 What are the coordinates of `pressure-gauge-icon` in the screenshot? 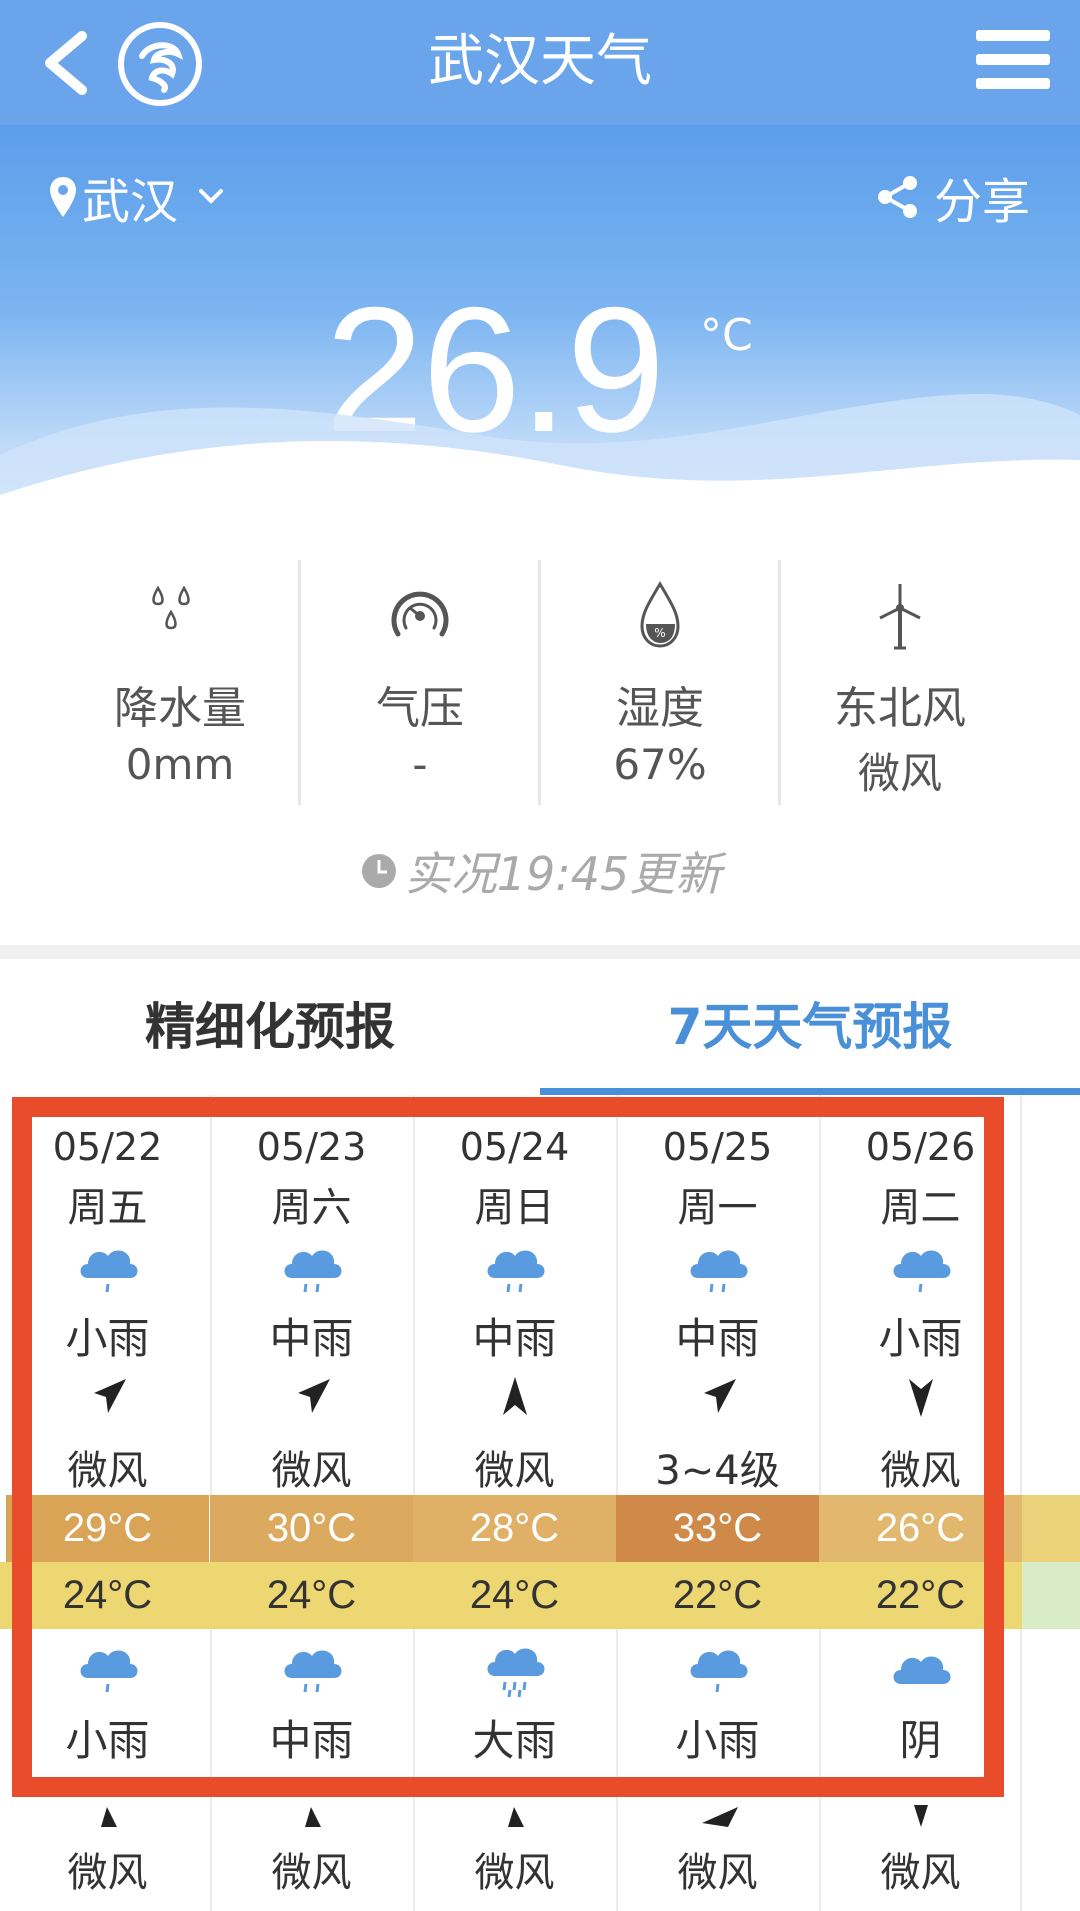 It's located at (420, 614).